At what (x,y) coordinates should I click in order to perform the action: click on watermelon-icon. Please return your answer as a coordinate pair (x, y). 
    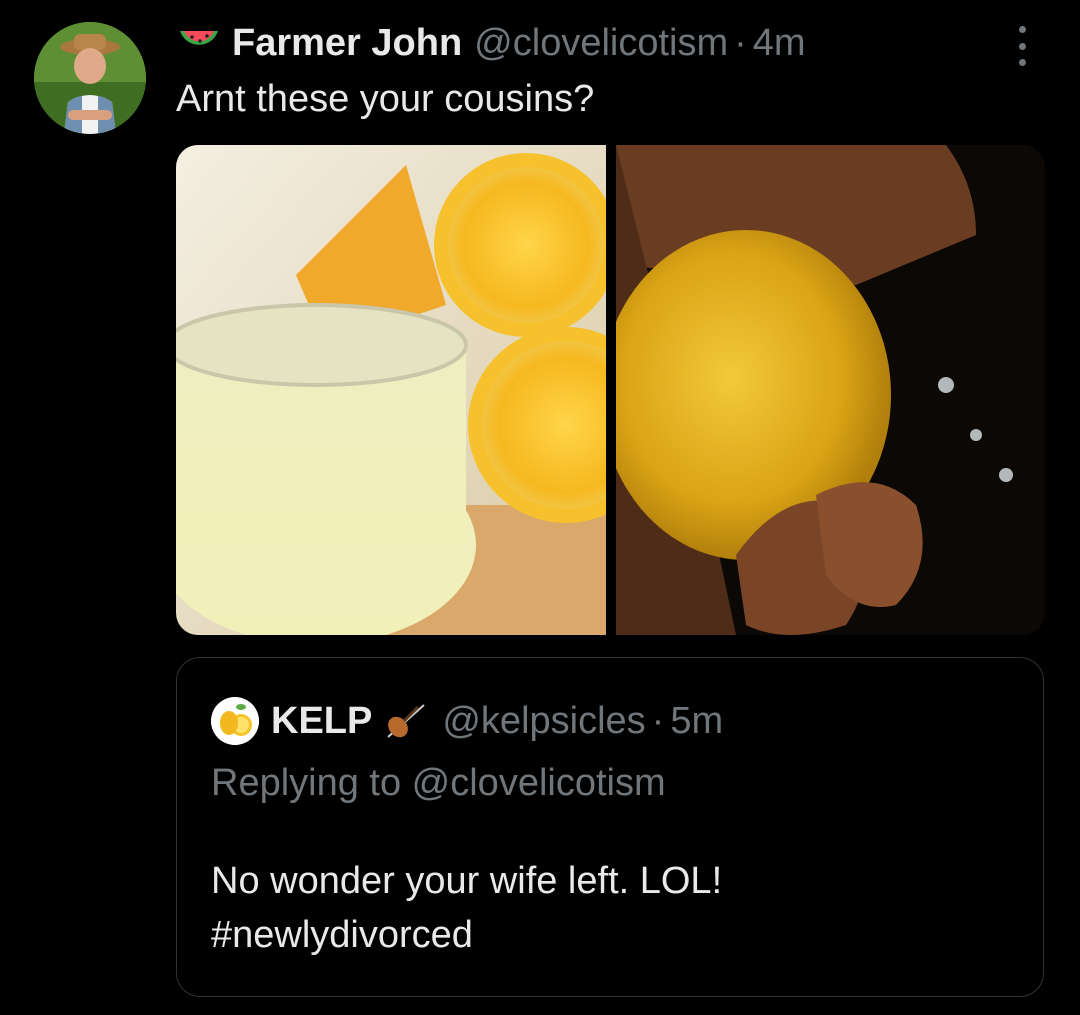
    Looking at the image, I should click on (199, 43).